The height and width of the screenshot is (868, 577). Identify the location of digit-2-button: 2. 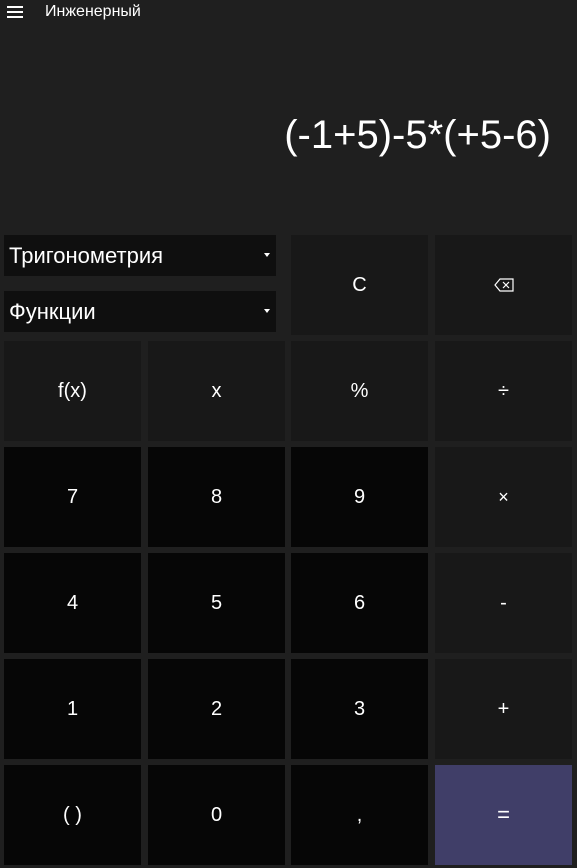
(216, 709).